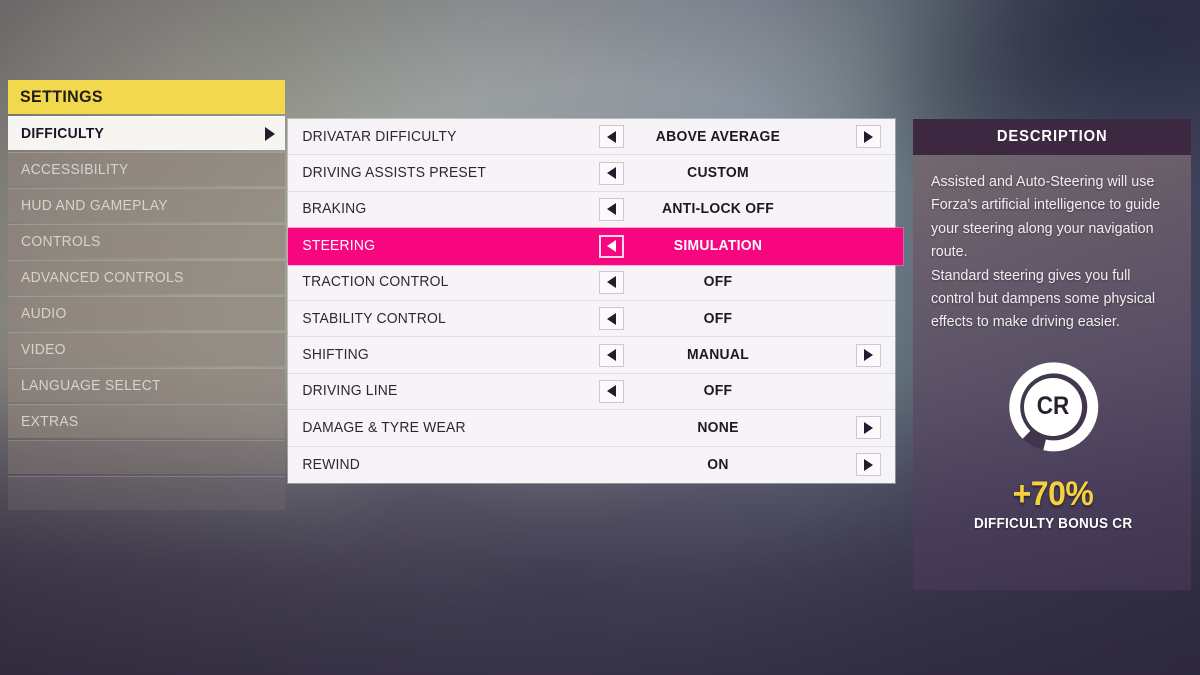 The height and width of the screenshot is (675, 1200). Describe the element at coordinates (94, 205) in the screenshot. I see `sidebar-item-label: HUD AND GAMEPLAY` at that location.